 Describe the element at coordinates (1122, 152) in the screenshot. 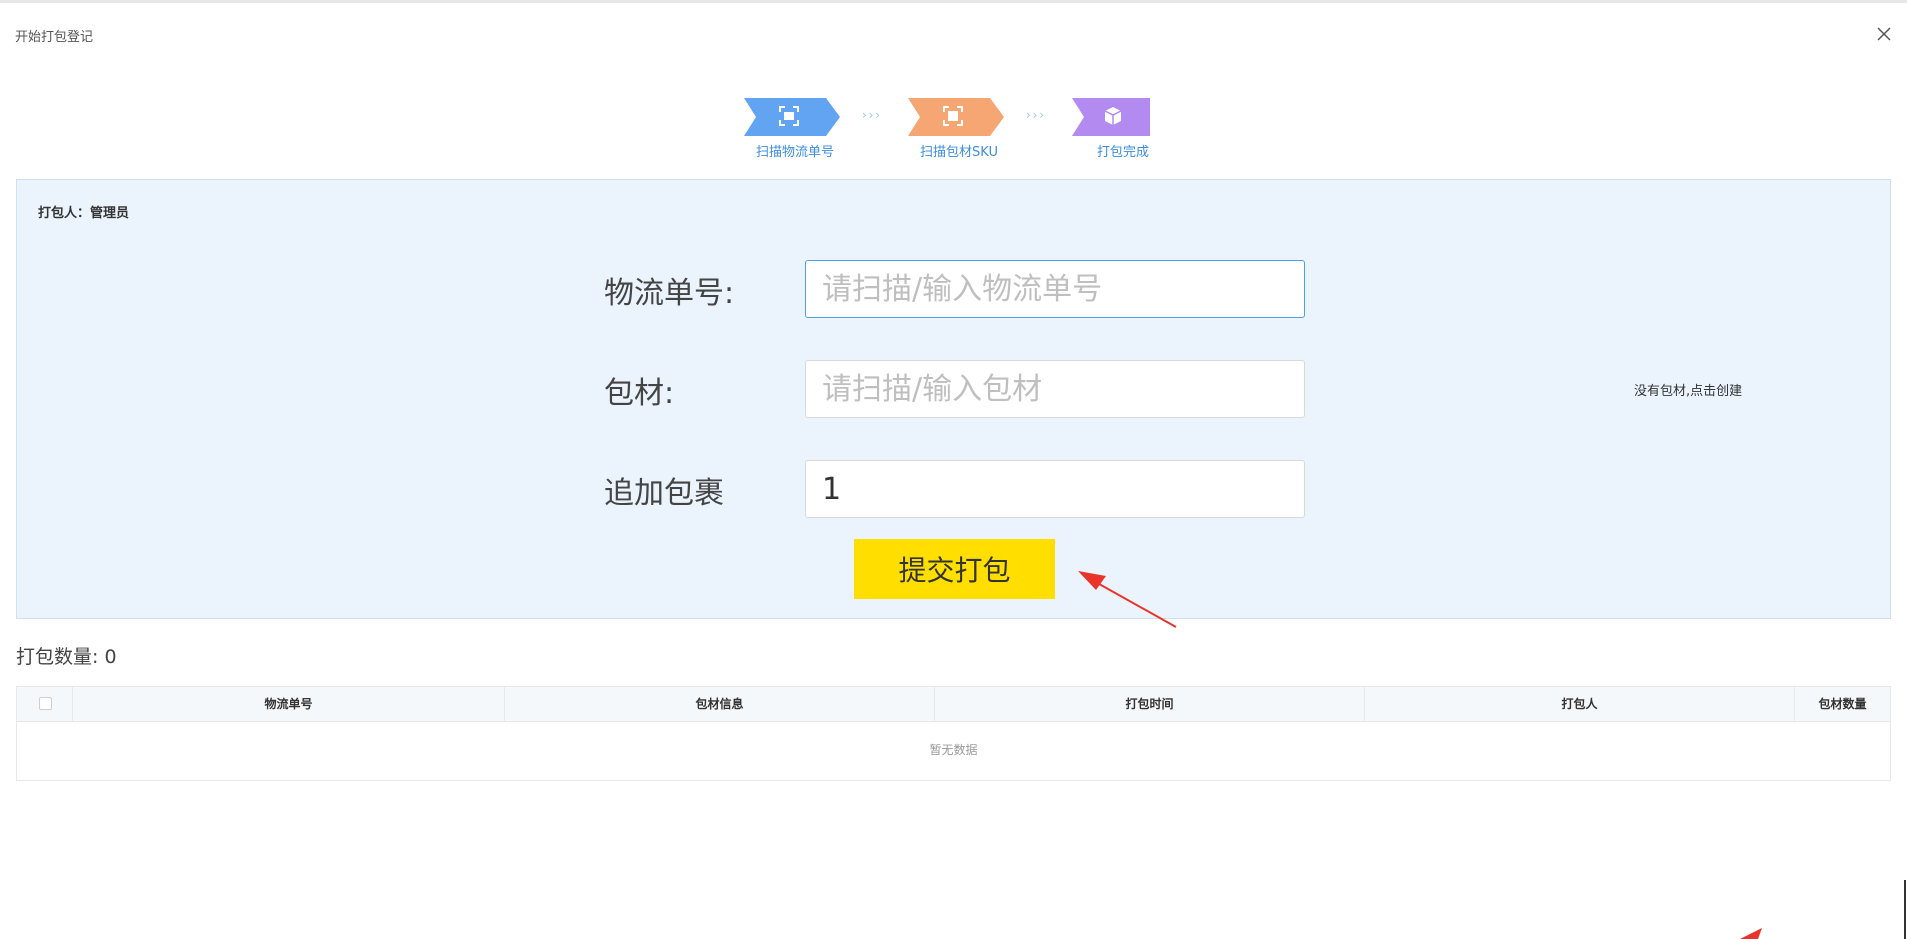

I see `step-label: 打包完成` at that location.